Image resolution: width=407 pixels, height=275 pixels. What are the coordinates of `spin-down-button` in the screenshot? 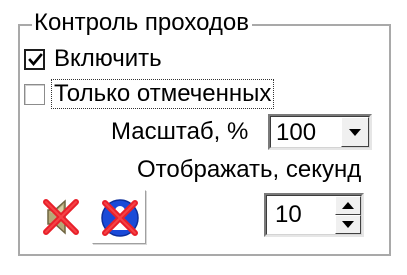 It's located at (348, 224).